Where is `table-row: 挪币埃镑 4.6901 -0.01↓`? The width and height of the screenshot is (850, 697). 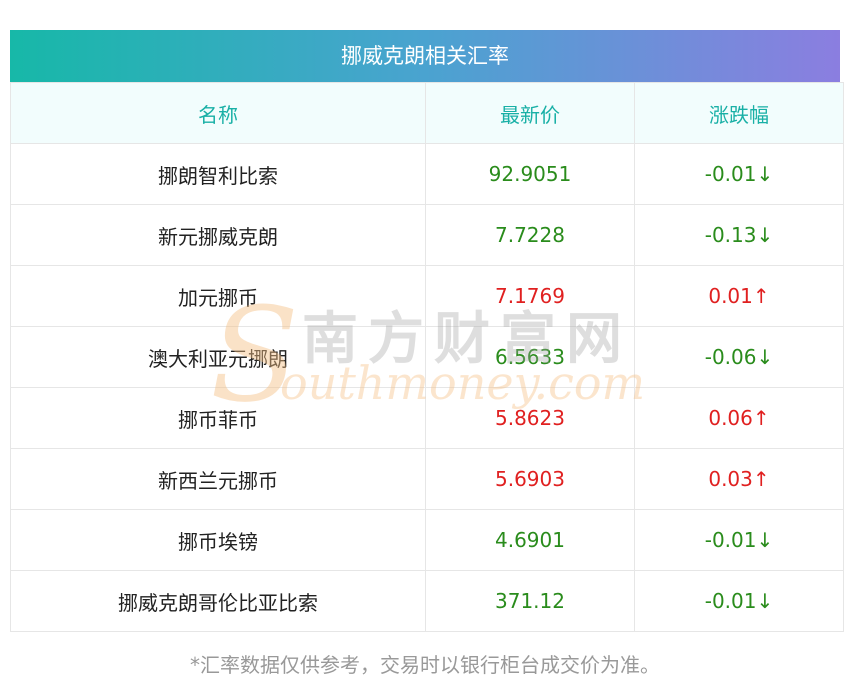
table-row: 挪币埃镑 4.6901 -0.01↓ is located at coordinates (427, 540).